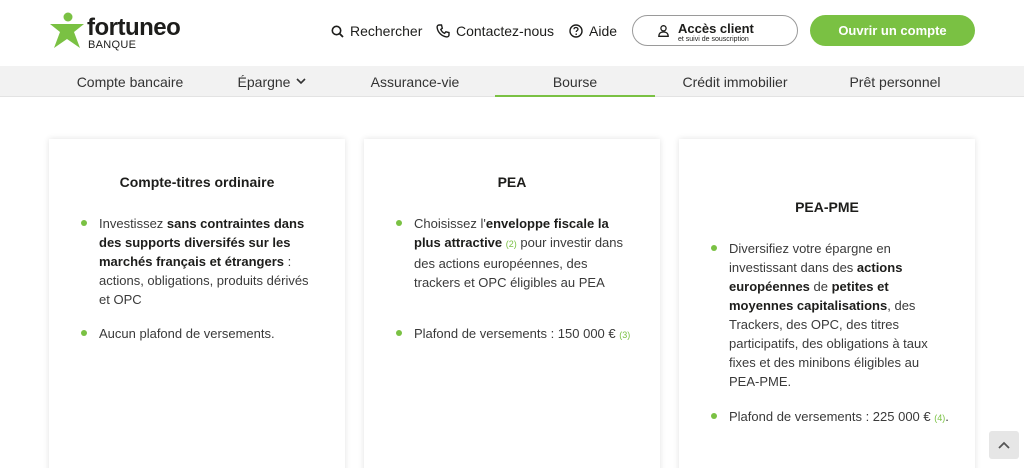  Describe the element at coordinates (112, 45) in the screenshot. I see `brand-sub: BANQUE` at that location.